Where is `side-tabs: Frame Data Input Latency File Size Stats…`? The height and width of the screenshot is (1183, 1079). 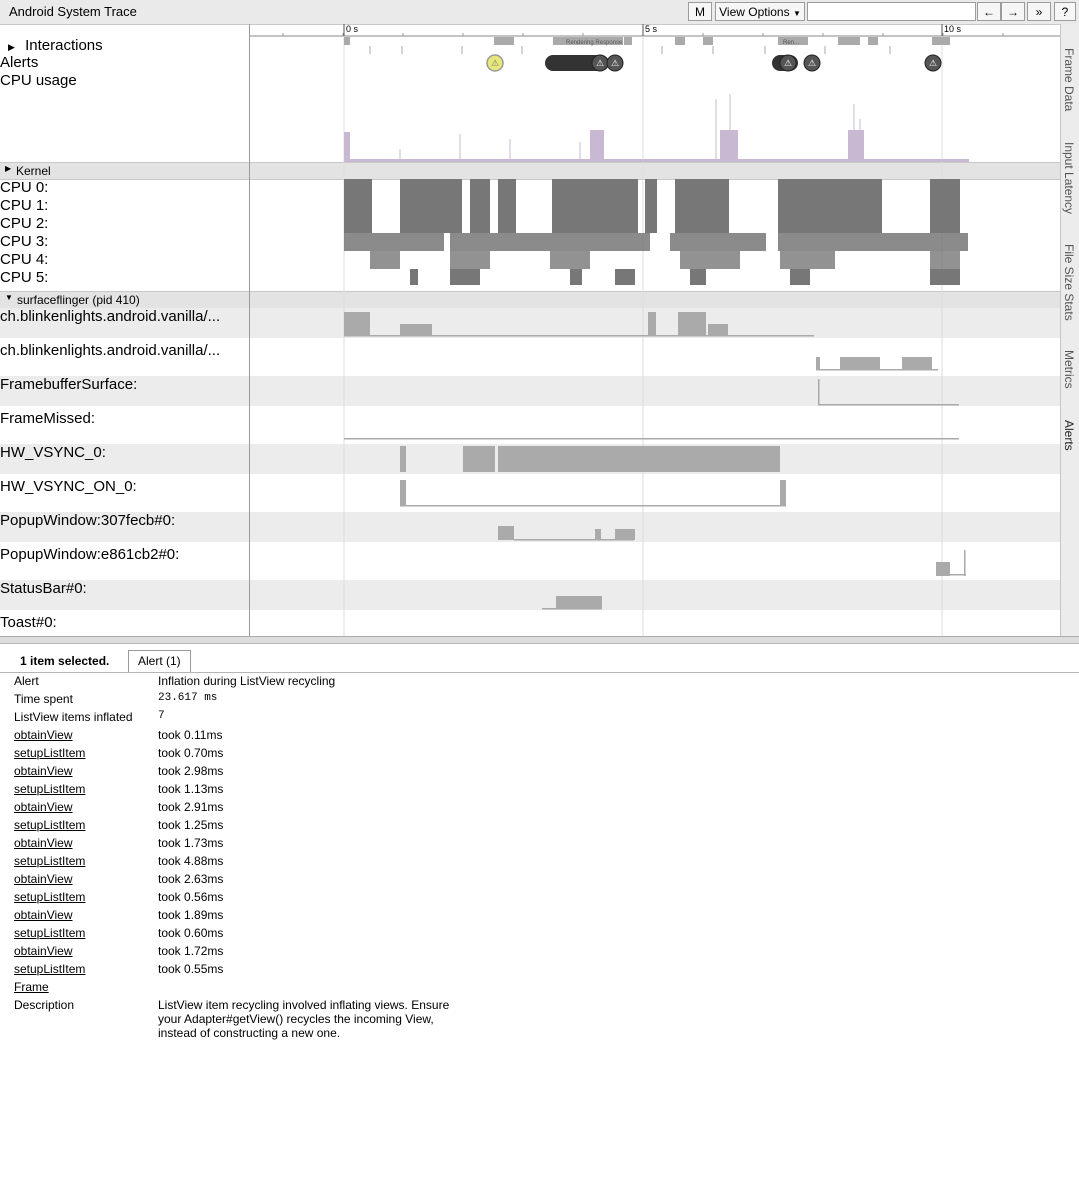 side-tabs: Frame Data Input Latency File Size Stats… is located at coordinates (1069, 330).